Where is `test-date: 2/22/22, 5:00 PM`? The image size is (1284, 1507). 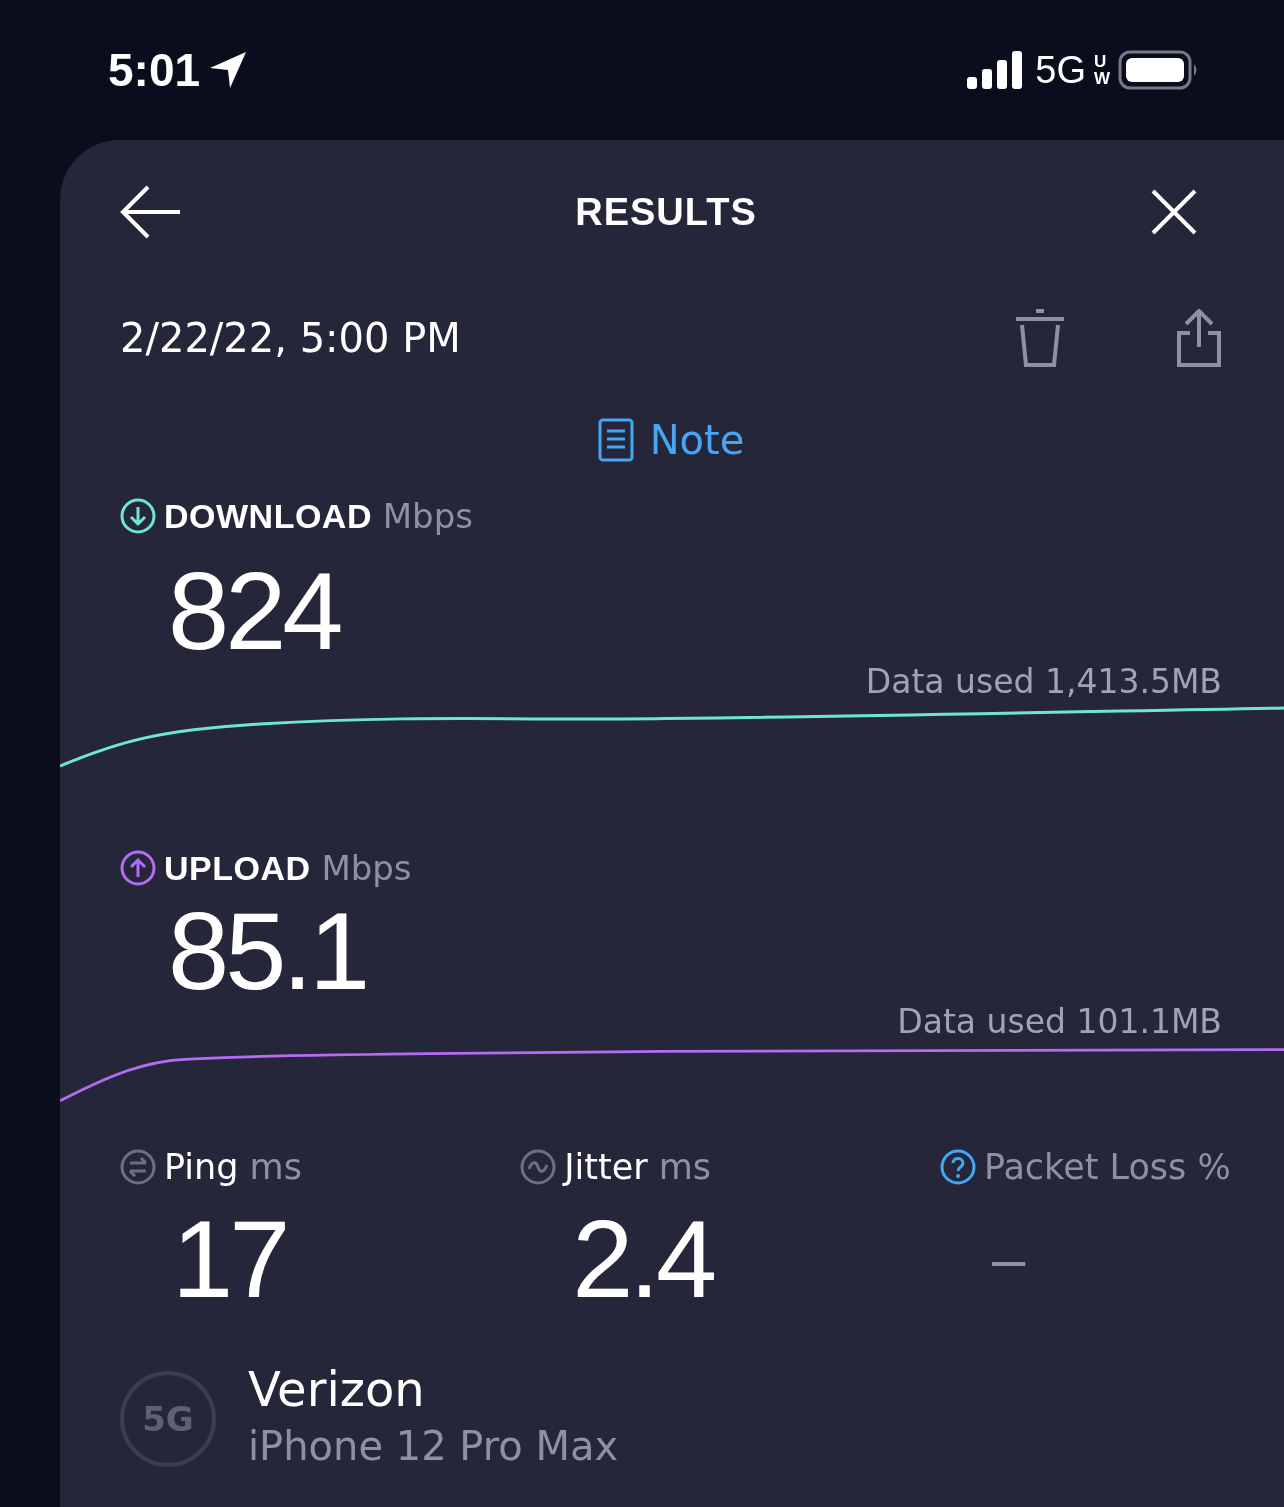 test-date: 2/22/22, 5:00 PM is located at coordinates (290, 338).